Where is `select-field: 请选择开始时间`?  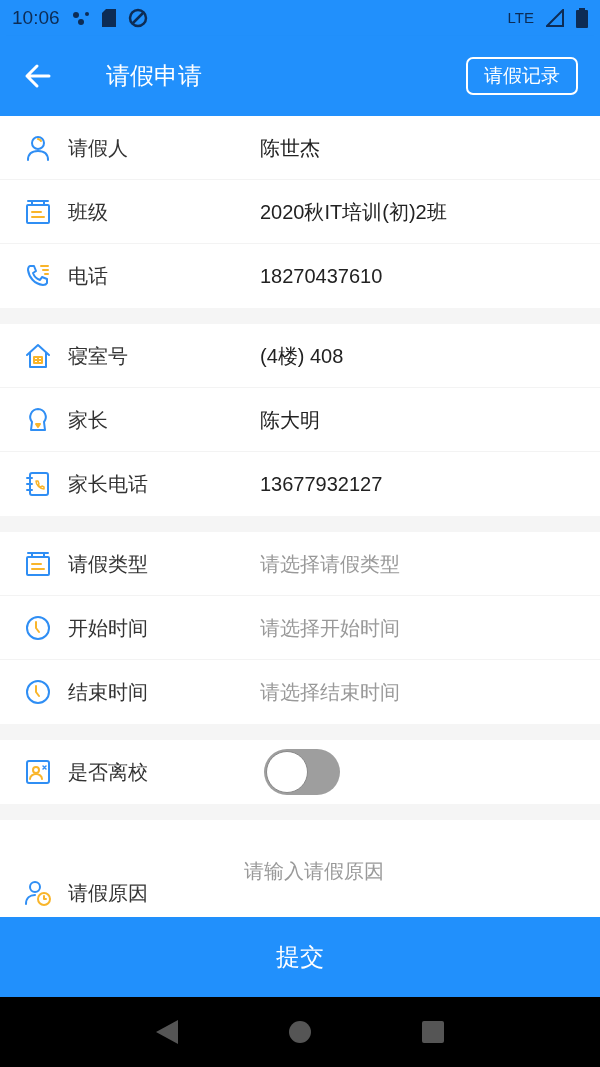 select-field: 请选择开始时间 is located at coordinates (330, 627).